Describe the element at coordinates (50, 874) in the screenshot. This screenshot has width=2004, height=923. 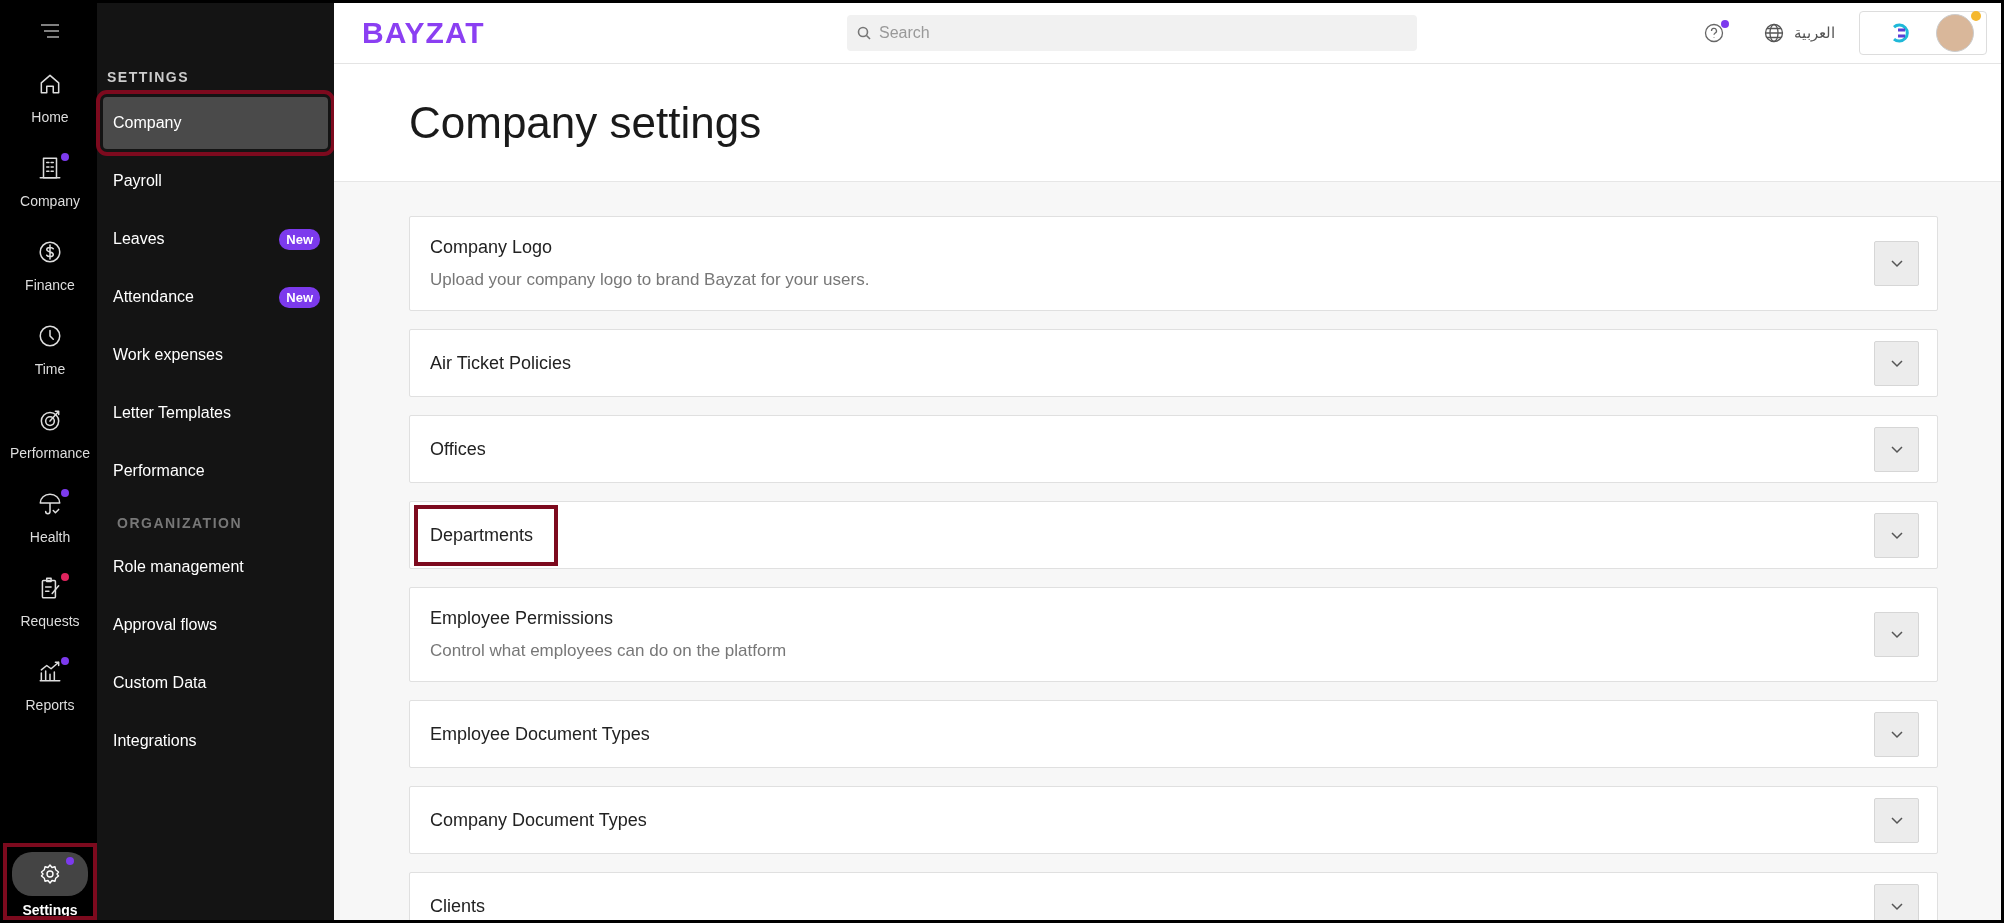
I see `settings-icon` at that location.